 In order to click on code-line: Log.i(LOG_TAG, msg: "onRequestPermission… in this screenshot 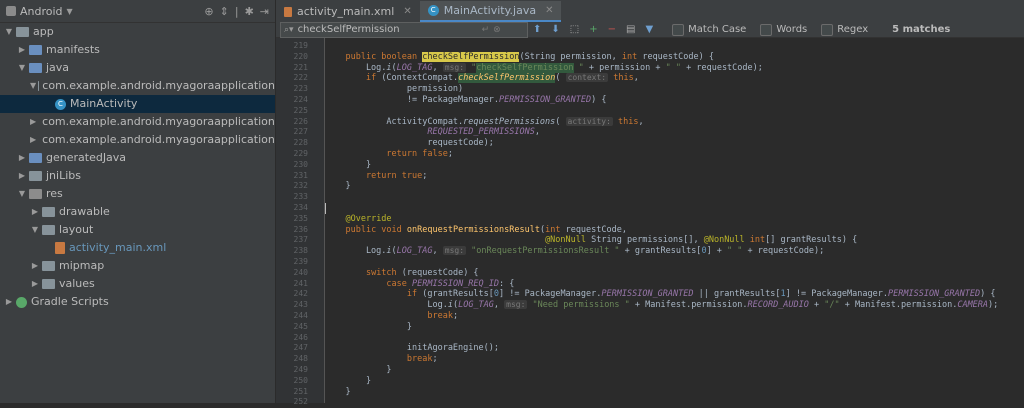, I will do `click(574, 251)`.